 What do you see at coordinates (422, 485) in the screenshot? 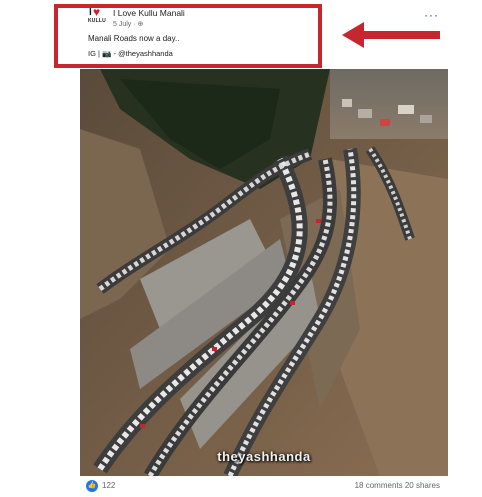
I see `shares-count: 20 shares` at bounding box center [422, 485].